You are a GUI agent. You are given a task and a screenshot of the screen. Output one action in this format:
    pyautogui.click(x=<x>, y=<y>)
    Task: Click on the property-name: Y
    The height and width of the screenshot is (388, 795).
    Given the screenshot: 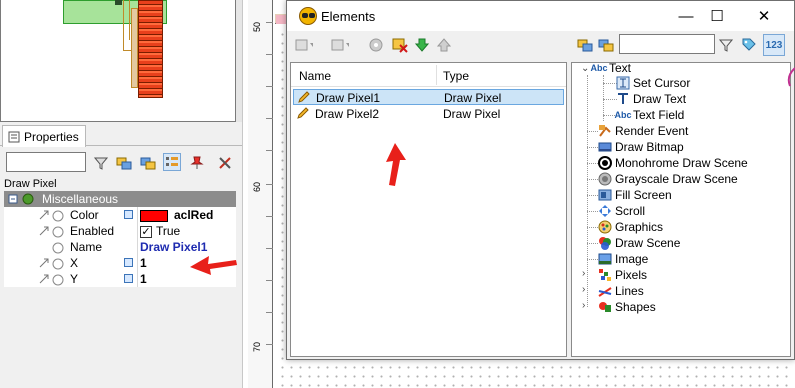 What is the action you would take?
    pyautogui.click(x=74, y=279)
    